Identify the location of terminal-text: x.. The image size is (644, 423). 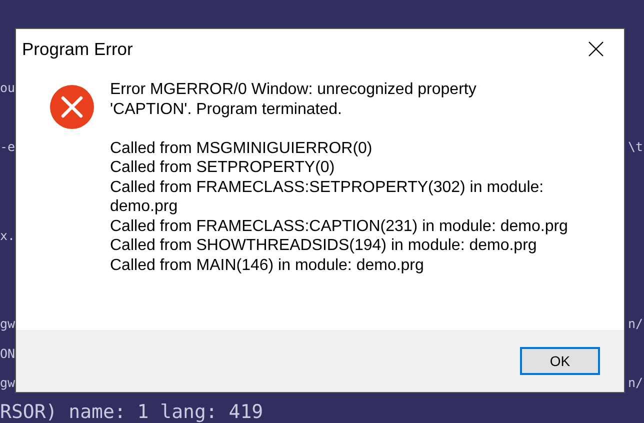
(8, 235).